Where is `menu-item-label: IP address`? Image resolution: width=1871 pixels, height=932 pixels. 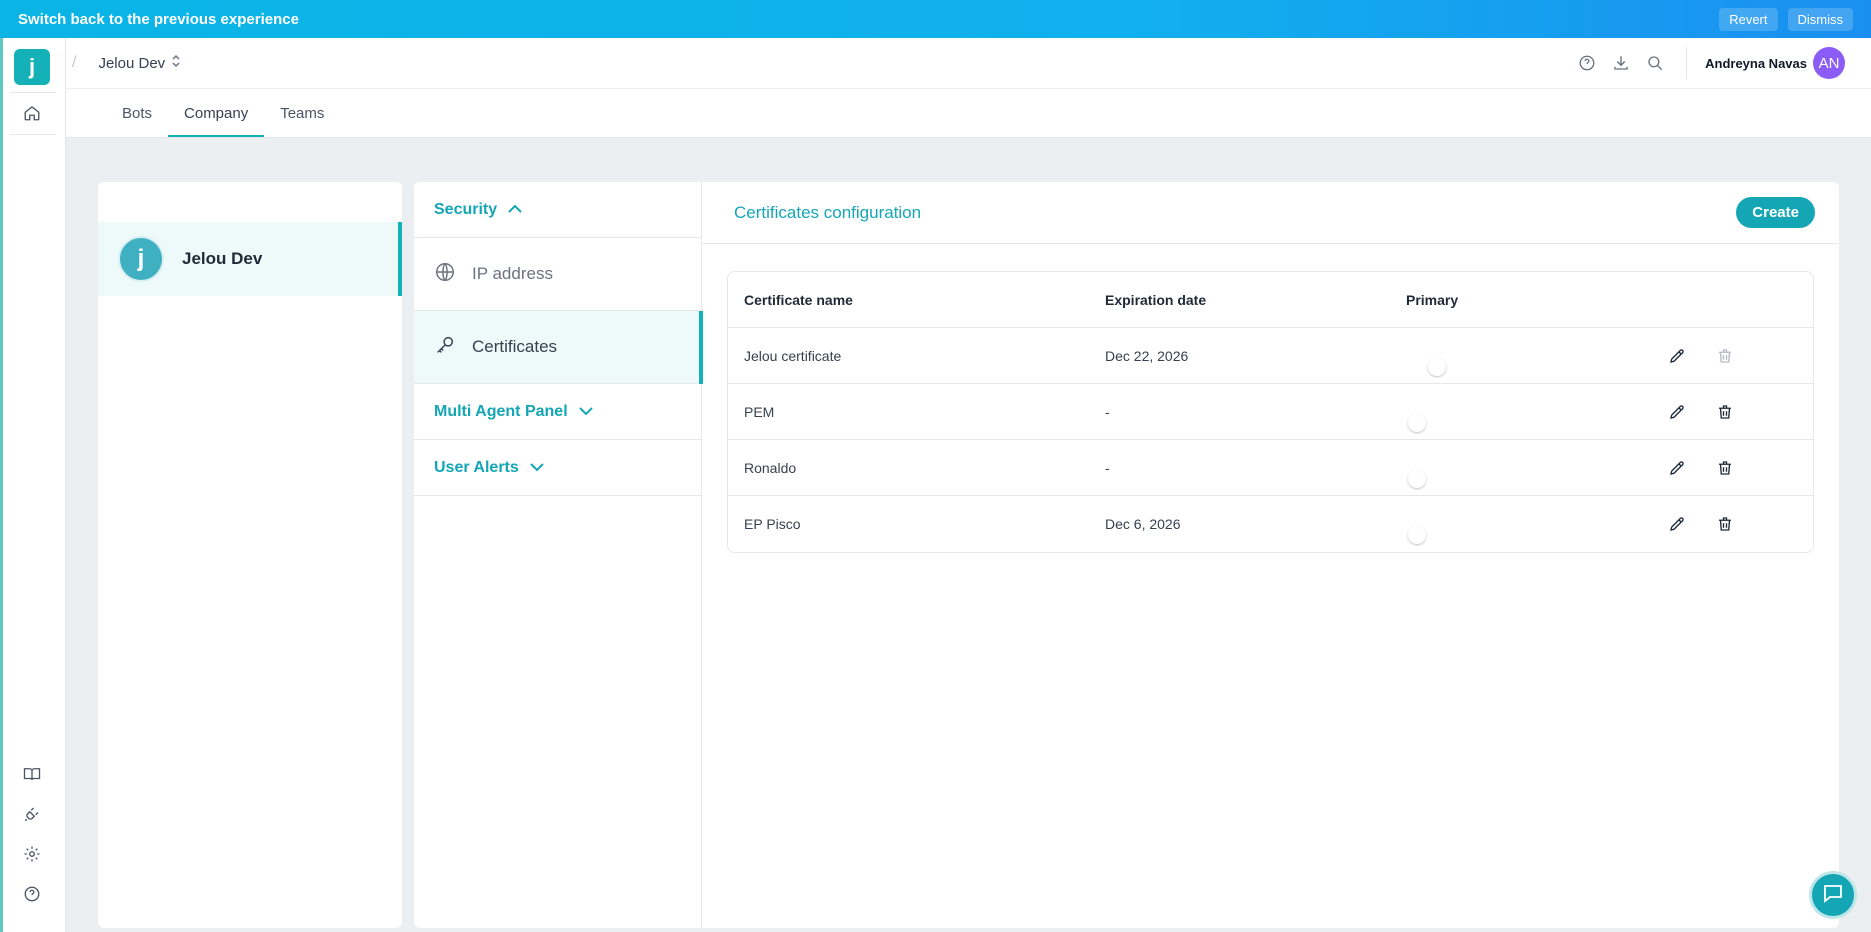
menu-item-label: IP address is located at coordinates (512, 273).